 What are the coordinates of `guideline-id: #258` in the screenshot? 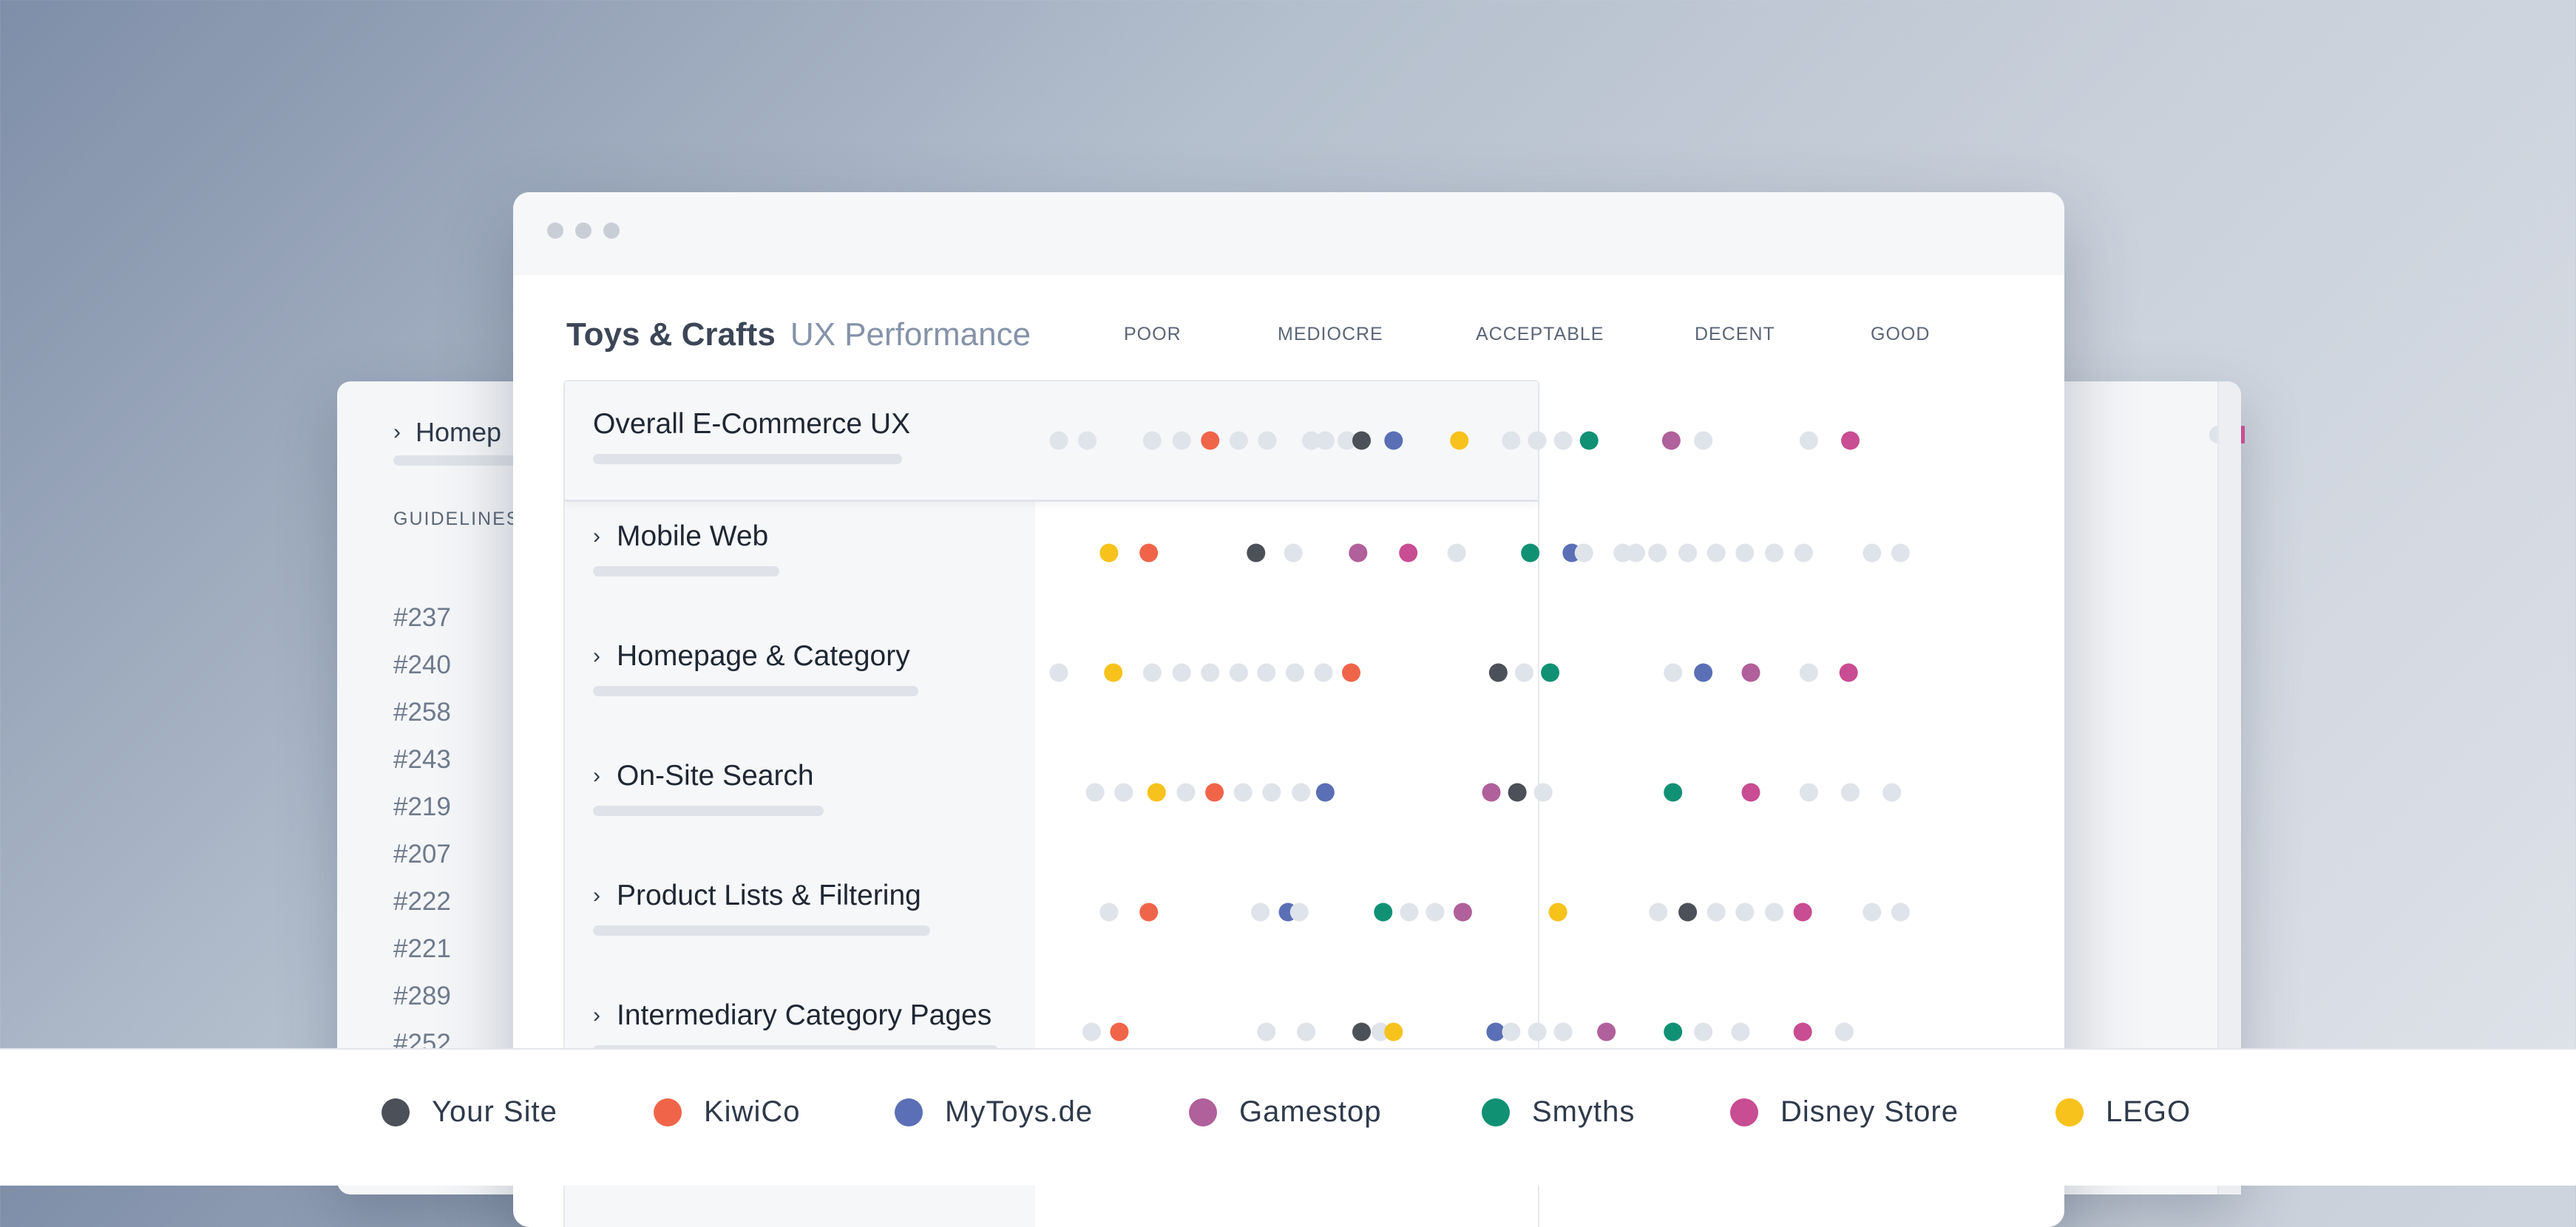 It's located at (422, 721).